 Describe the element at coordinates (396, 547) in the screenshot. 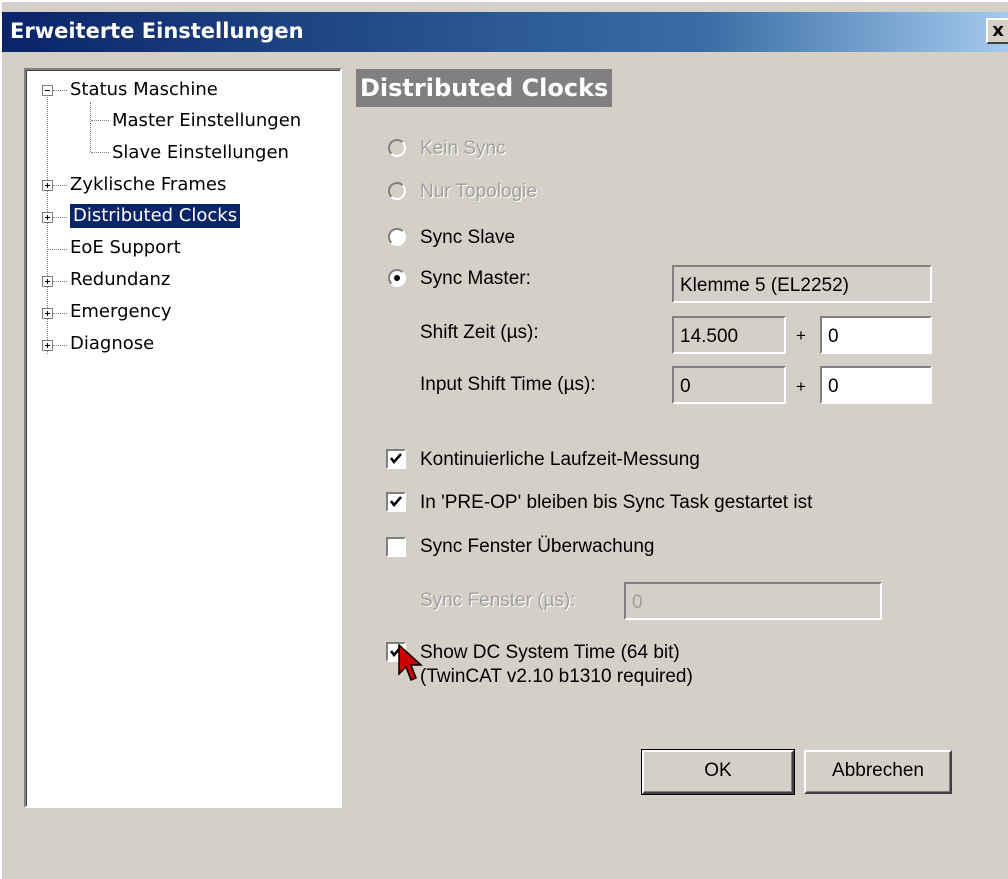

I see `checkbox-sync-fenster` at that location.